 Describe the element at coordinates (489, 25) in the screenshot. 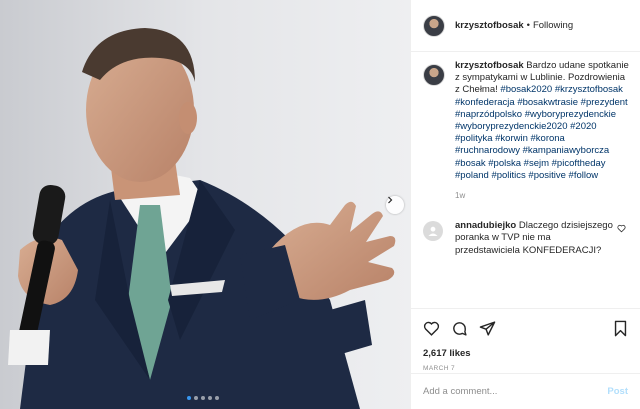

I see `author-username: krzysztofbosak` at that location.